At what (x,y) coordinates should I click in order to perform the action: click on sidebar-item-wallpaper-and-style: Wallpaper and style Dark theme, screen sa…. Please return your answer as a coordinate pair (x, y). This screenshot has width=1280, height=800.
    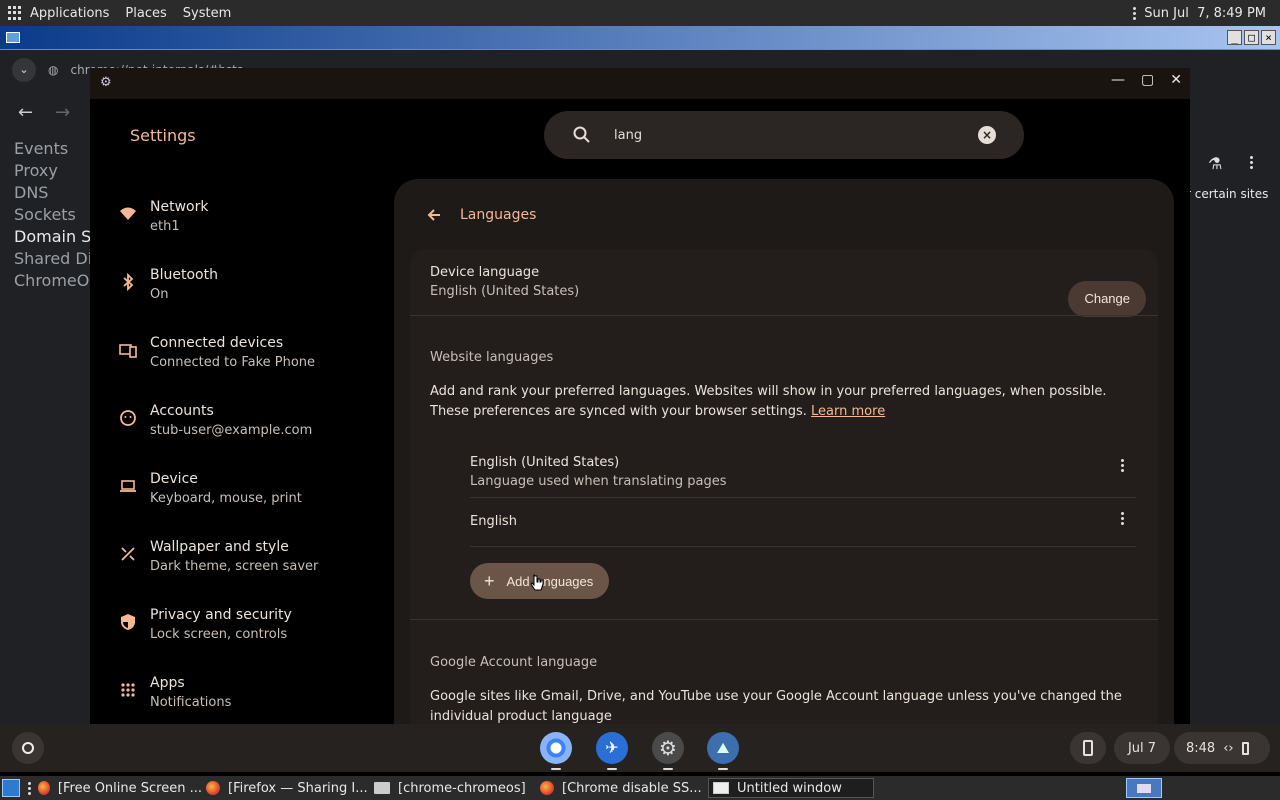
    Looking at the image, I should click on (240, 560).